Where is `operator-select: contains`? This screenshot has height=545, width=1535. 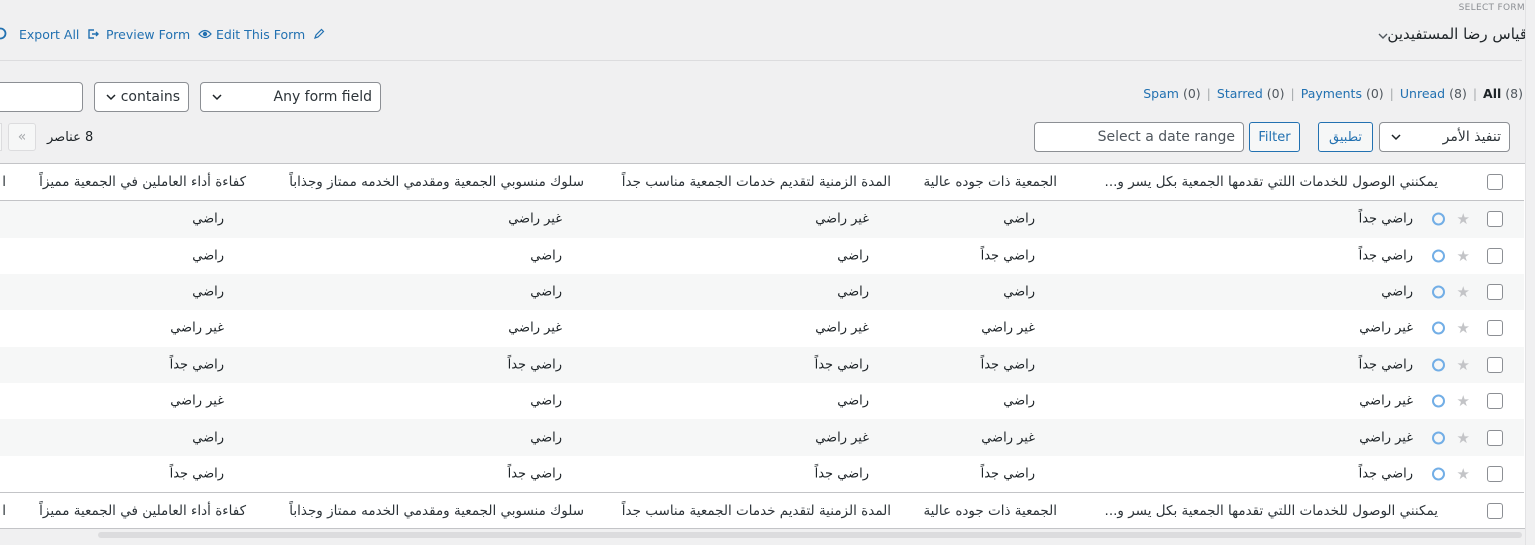
operator-select: contains is located at coordinates (141, 97).